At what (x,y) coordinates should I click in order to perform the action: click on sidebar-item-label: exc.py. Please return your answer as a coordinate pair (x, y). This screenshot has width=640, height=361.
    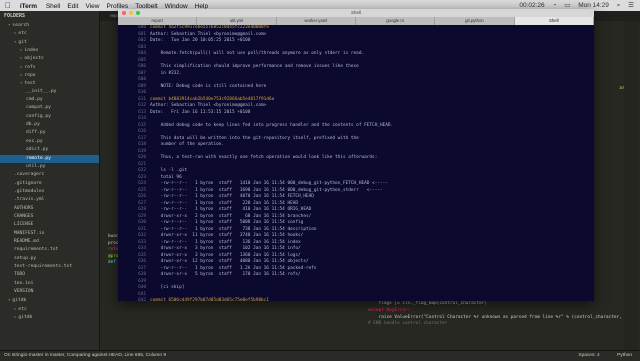
    Looking at the image, I should click on (34, 141).